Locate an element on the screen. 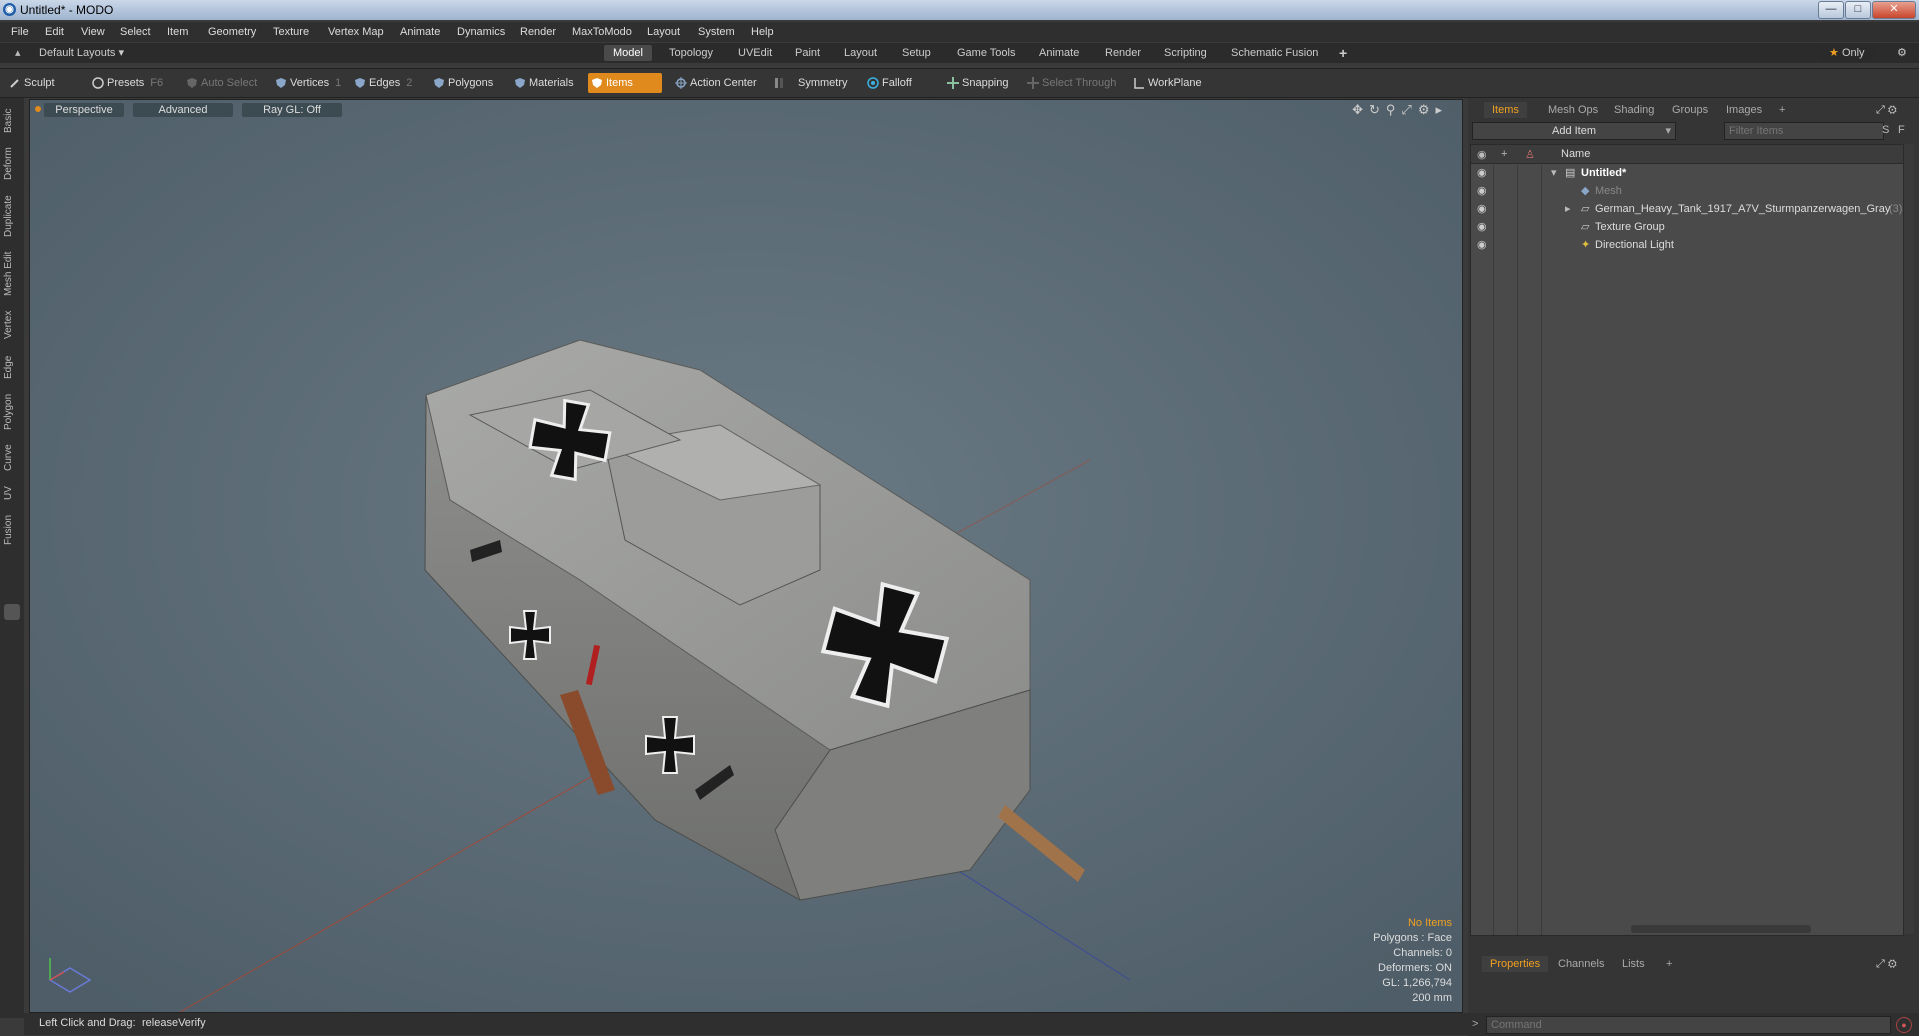 The image size is (1919, 1036). tool-palette-toggle is located at coordinates (12, 612).